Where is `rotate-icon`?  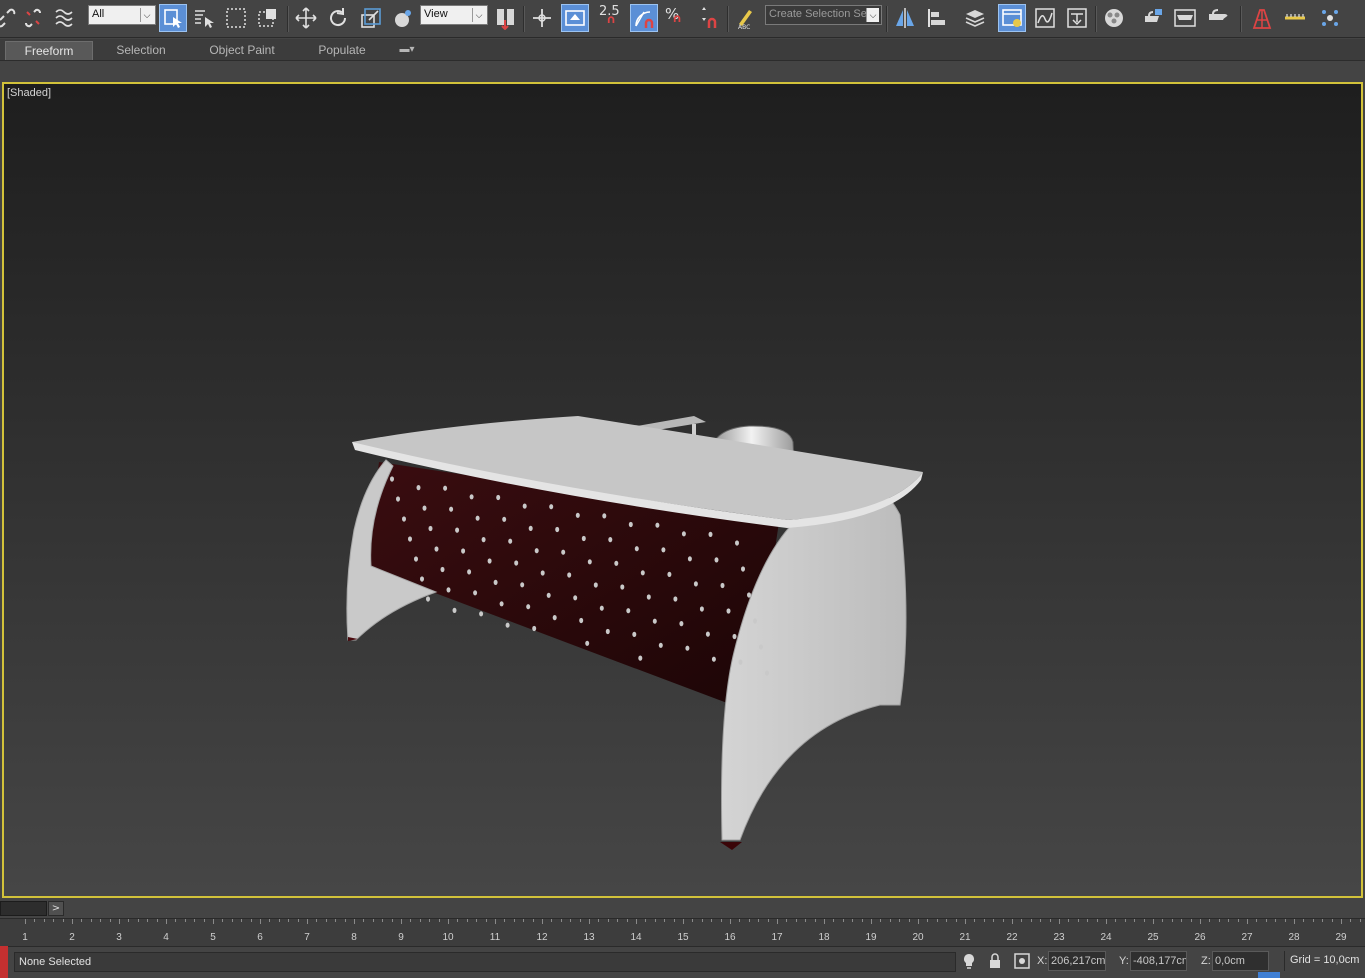 rotate-icon is located at coordinates (338, 18).